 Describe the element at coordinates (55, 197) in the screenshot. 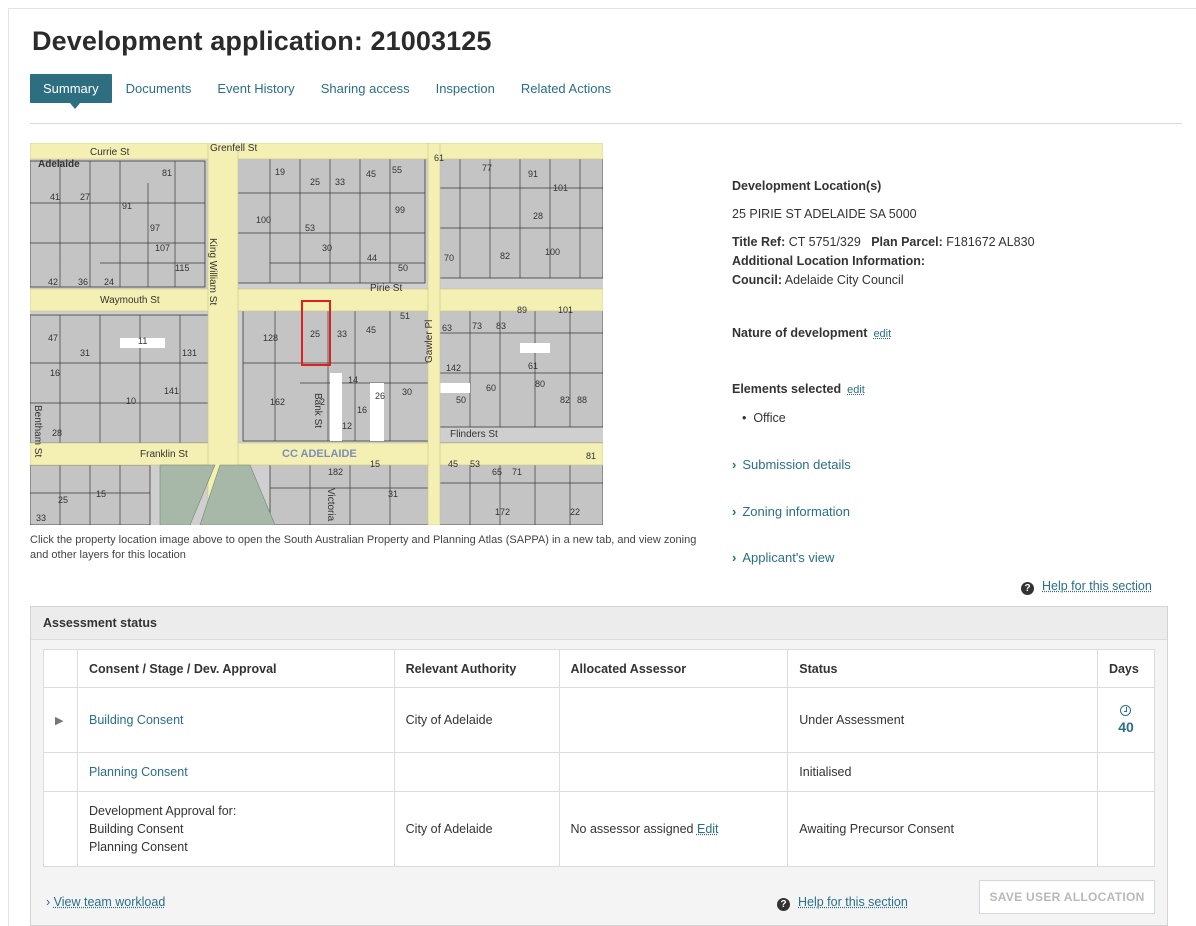

I see `svg-text: 41` at that location.